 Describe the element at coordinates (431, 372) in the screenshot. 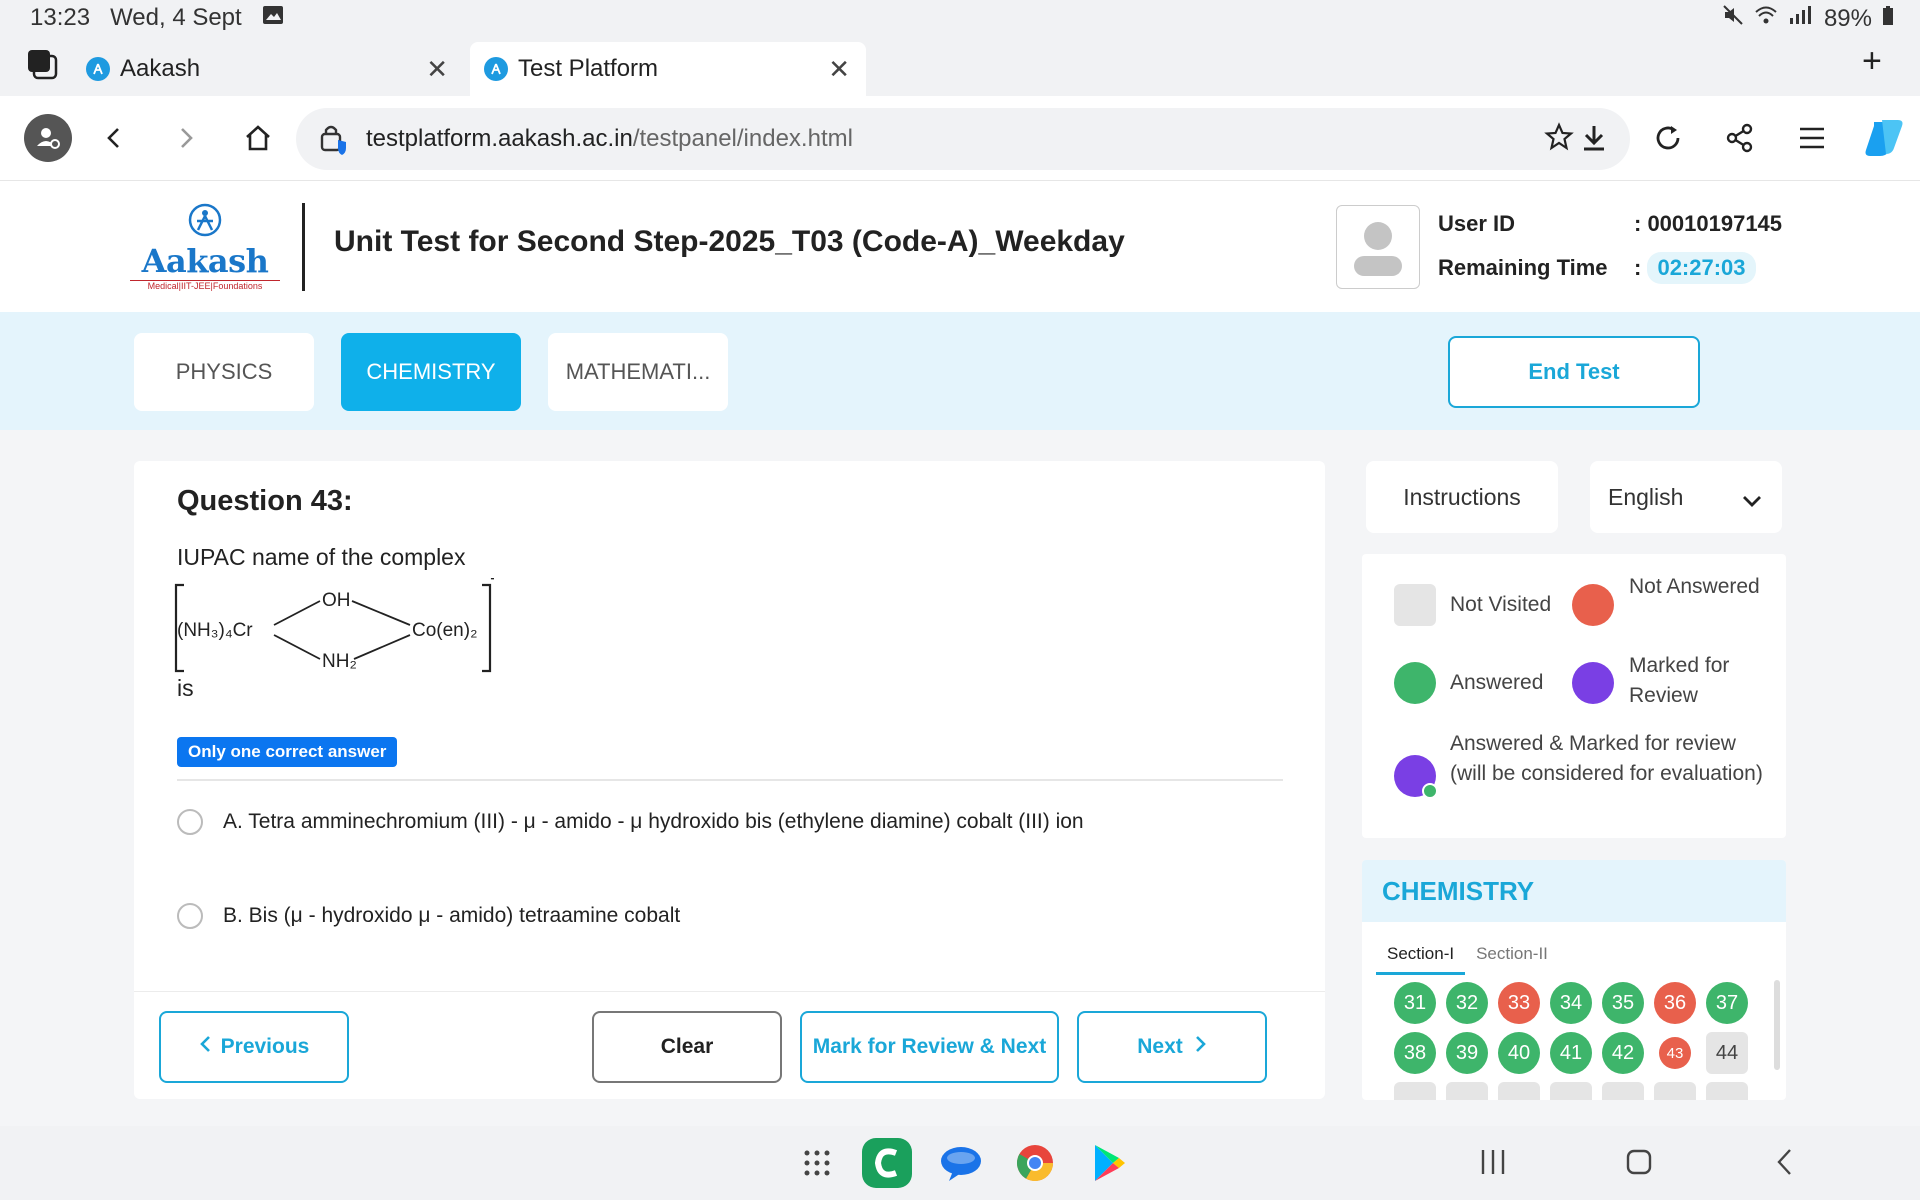

I see `tab-chemistry: CHEMISTRY` at that location.